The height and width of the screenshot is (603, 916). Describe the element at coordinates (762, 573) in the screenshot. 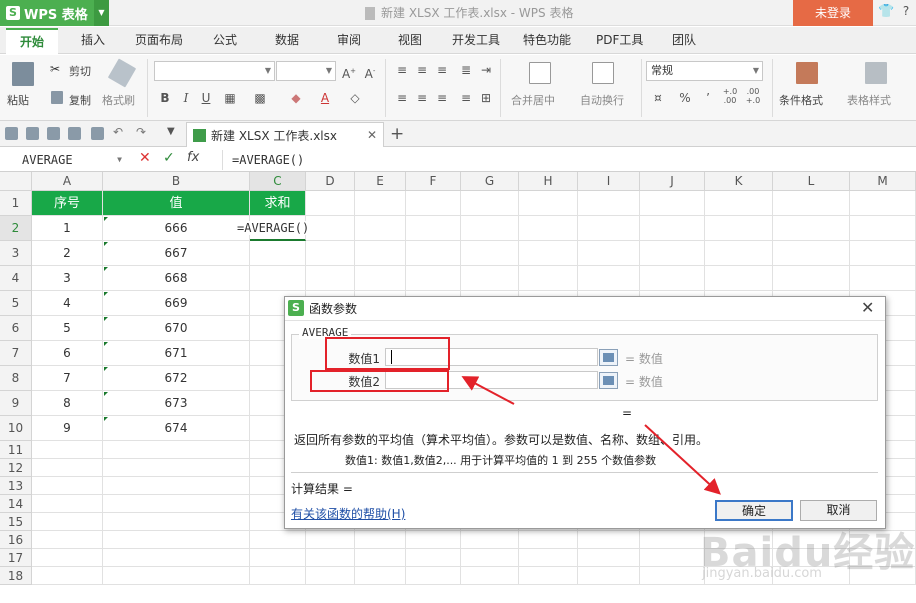

I see `baidu-watermark-url: jingyan.baidu.com` at that location.